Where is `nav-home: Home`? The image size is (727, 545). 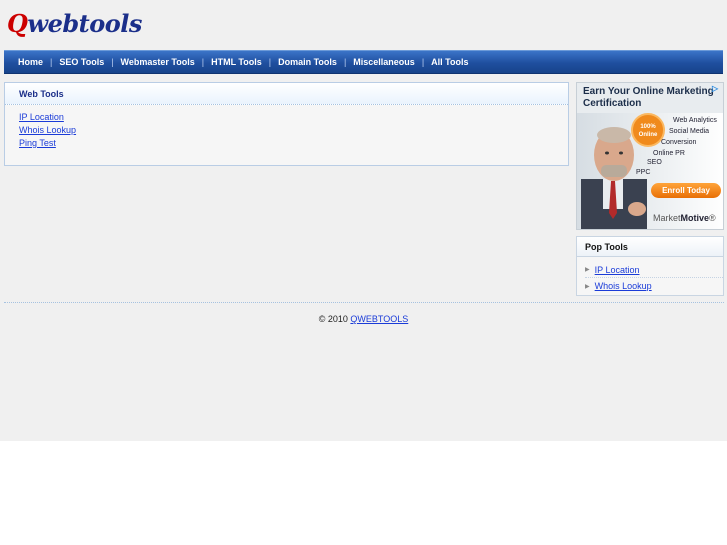 nav-home: Home is located at coordinates (30, 62).